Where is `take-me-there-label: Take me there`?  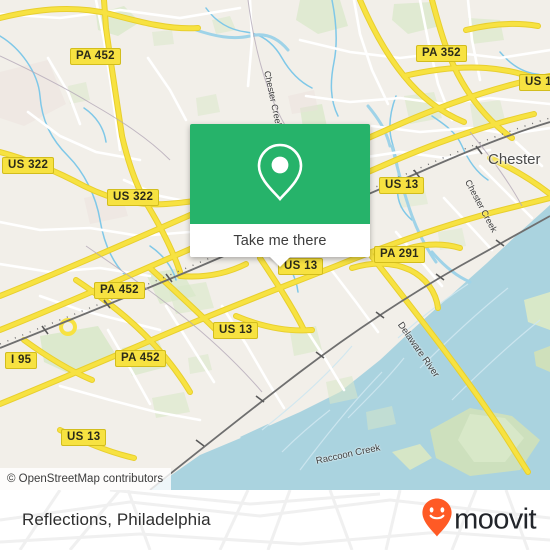
take-me-there-label: Take me there is located at coordinates (280, 240).